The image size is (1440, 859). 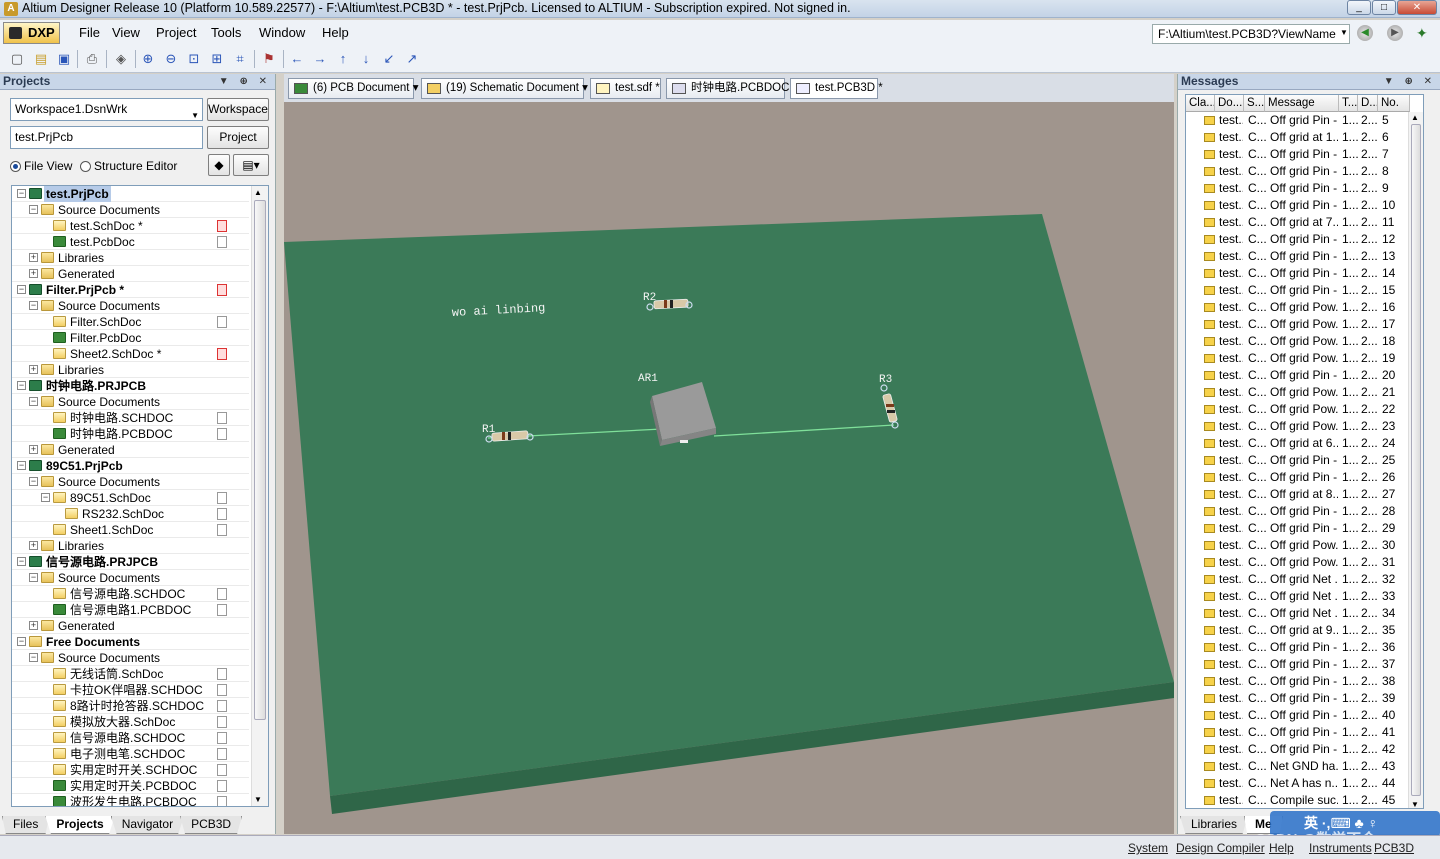 What do you see at coordinates (1416, 460) in the screenshot?
I see `messages-scroll-thumb` at bounding box center [1416, 460].